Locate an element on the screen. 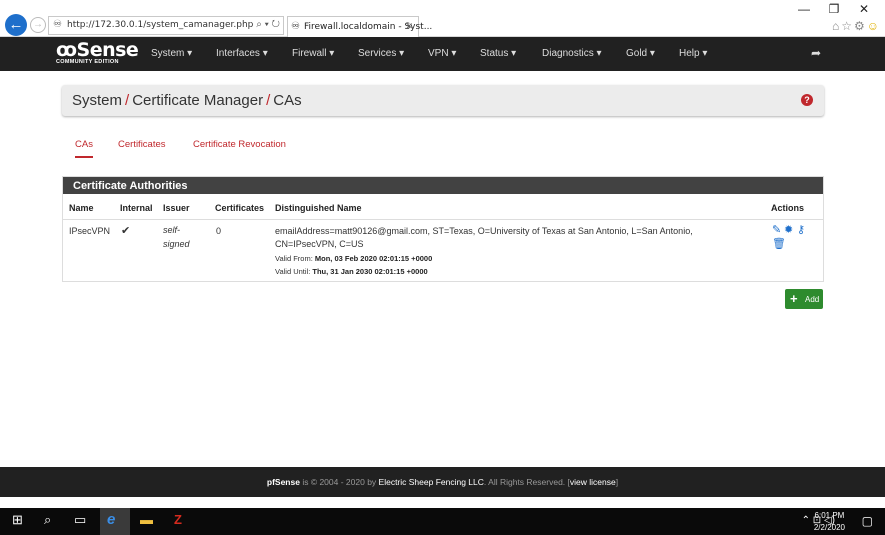 The width and height of the screenshot is (885, 535). dn-line2: CN=IPsecVPN, C=US is located at coordinates (319, 244).